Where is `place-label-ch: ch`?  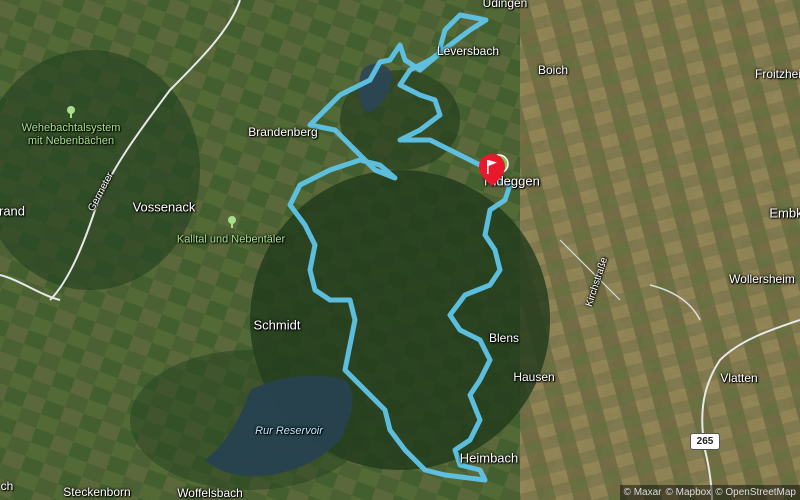
place-label-ch: ch is located at coordinates (7, 486).